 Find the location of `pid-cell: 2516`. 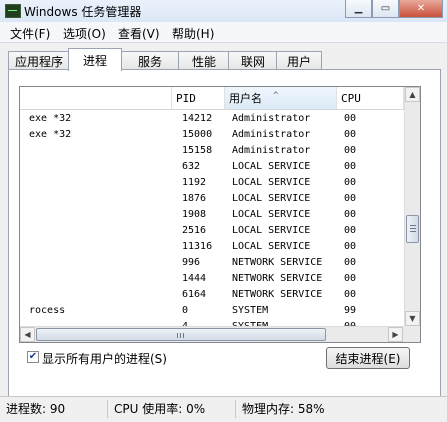

pid-cell: 2516 is located at coordinates (194, 230).